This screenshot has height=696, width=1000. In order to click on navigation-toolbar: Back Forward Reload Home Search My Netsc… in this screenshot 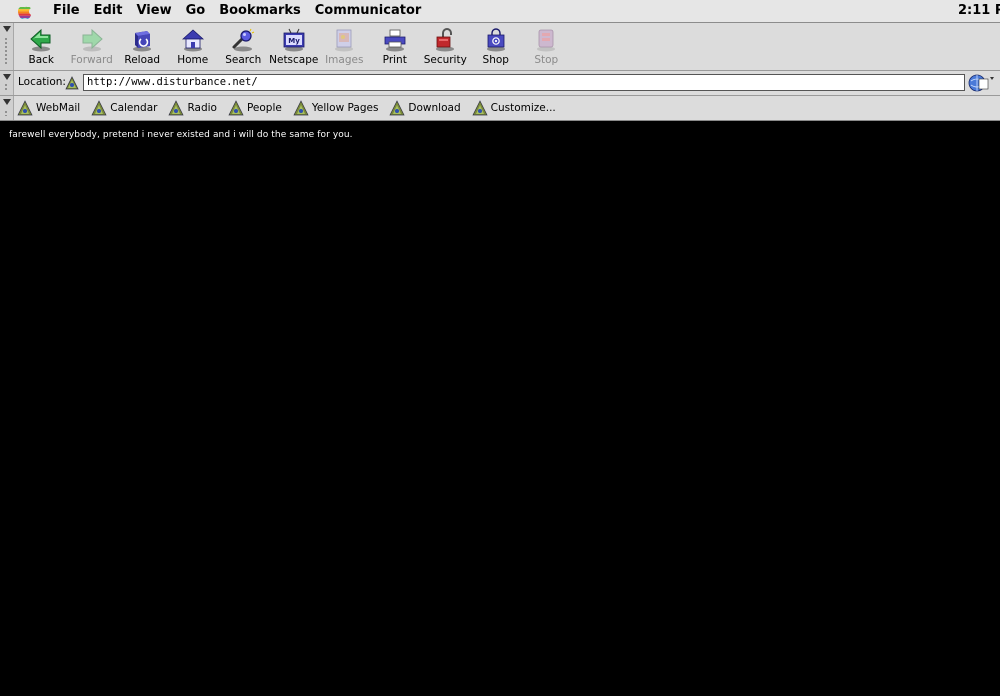, I will do `click(500, 47)`.